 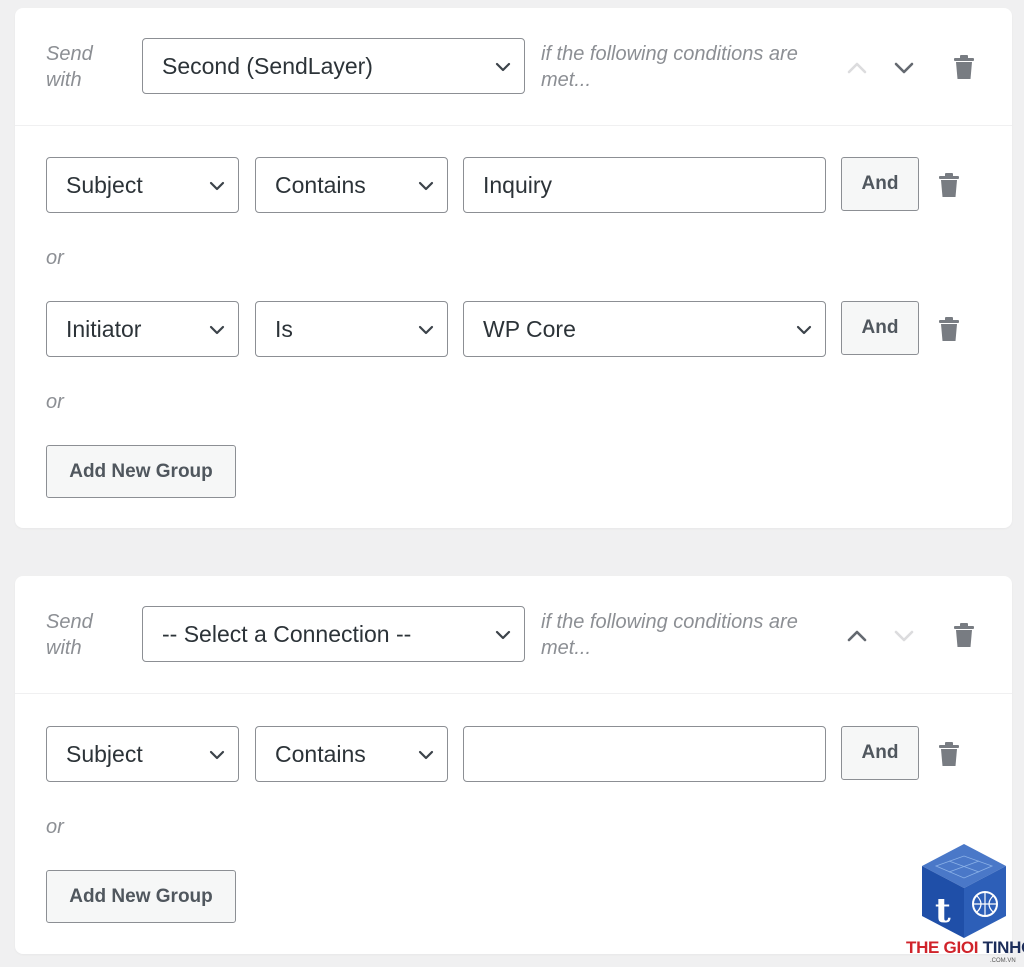 I want to click on condition-row: Initiator Is WP Core And, so click(x=513, y=330).